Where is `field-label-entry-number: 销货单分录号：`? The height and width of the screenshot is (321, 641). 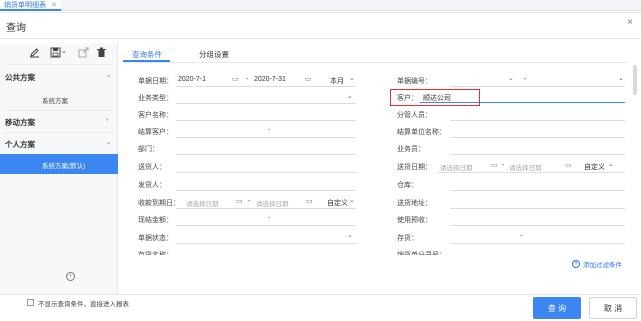
field-label-entry-number: 销货单分录号： is located at coordinates (421, 252).